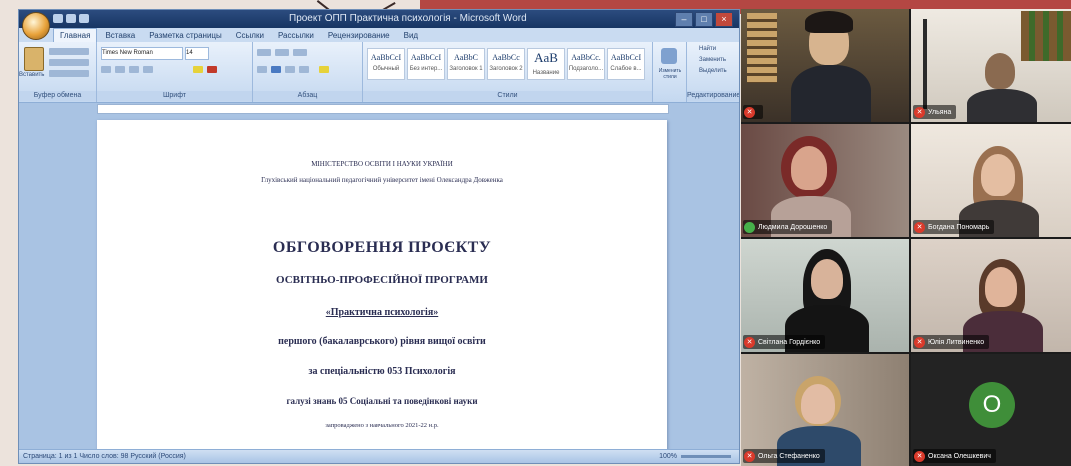  I want to click on participant-tile: ✕ Ульяна, so click(991, 65).